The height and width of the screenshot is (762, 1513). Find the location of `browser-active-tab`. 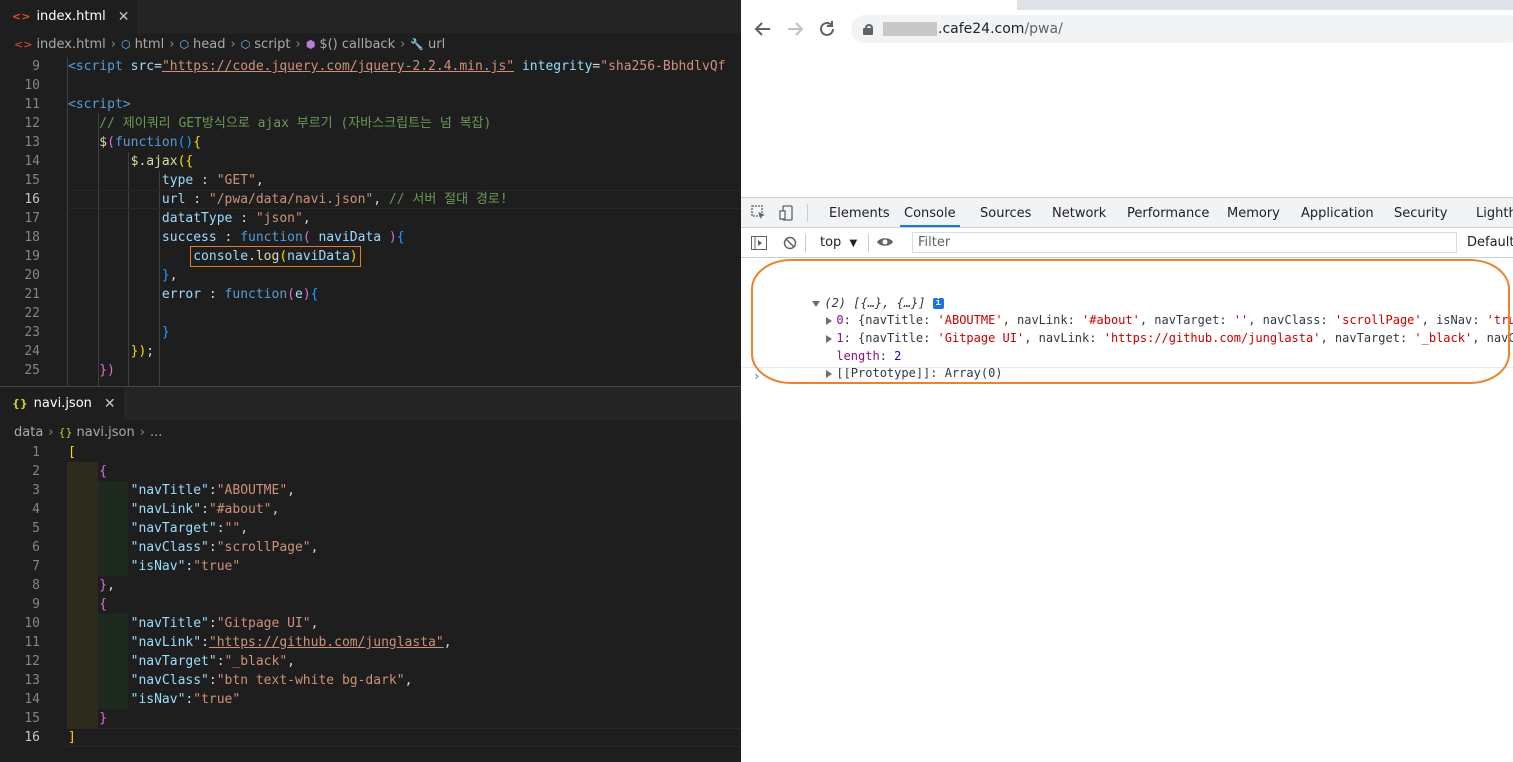

browser-active-tab is located at coordinates (879, 5).